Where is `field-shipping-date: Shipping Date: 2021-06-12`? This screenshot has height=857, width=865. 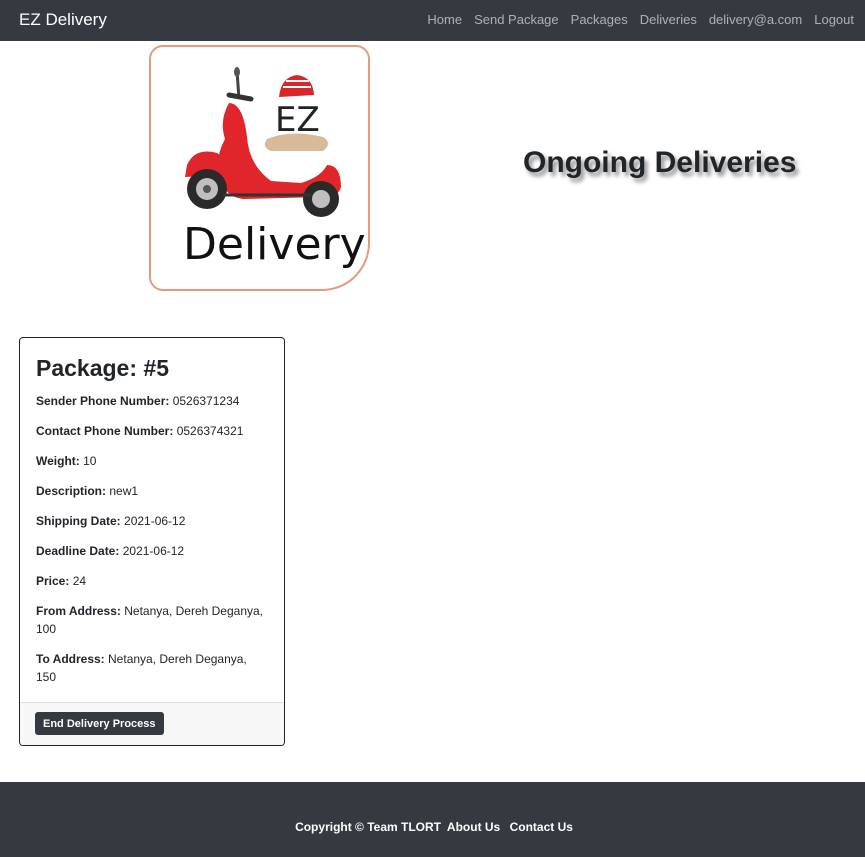 field-shipping-date: Shipping Date: 2021-06-12 is located at coordinates (152, 521).